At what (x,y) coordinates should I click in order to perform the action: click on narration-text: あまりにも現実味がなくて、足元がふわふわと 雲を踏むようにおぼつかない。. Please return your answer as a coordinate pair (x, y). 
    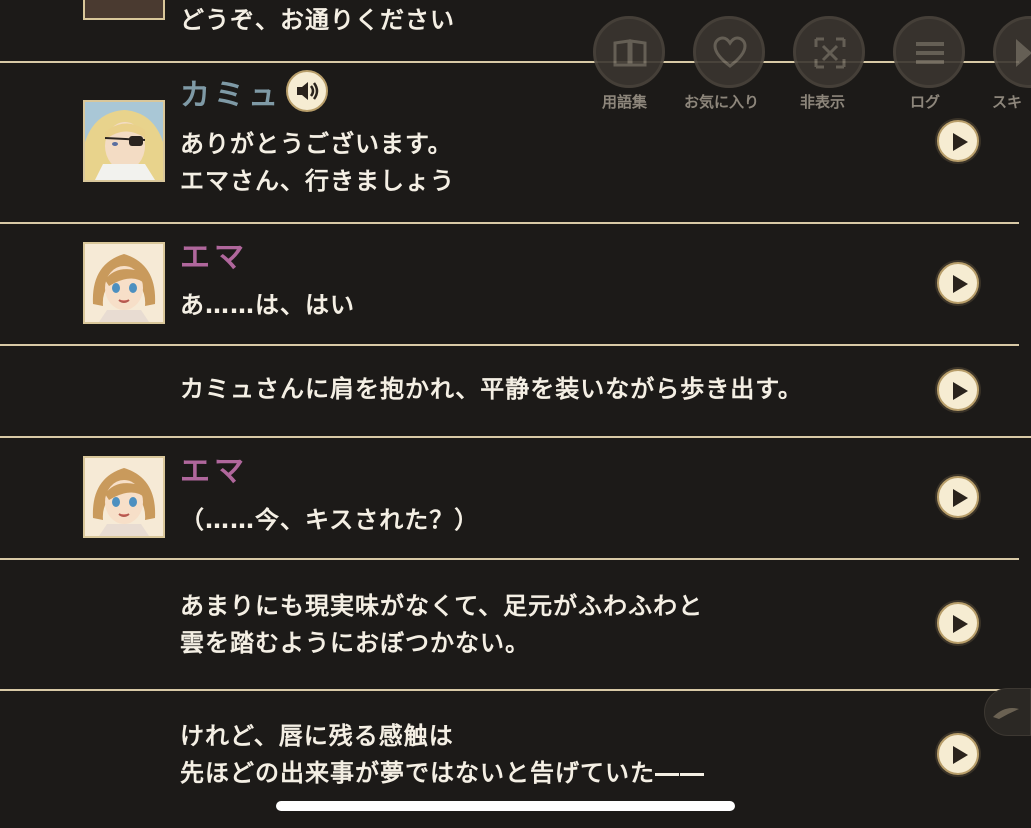
    Looking at the image, I should click on (442, 624).